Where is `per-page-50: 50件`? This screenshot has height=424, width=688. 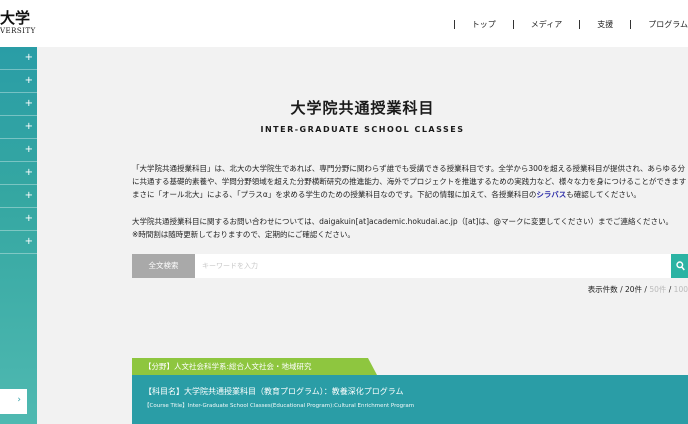
per-page-50: 50件 is located at coordinates (657, 289).